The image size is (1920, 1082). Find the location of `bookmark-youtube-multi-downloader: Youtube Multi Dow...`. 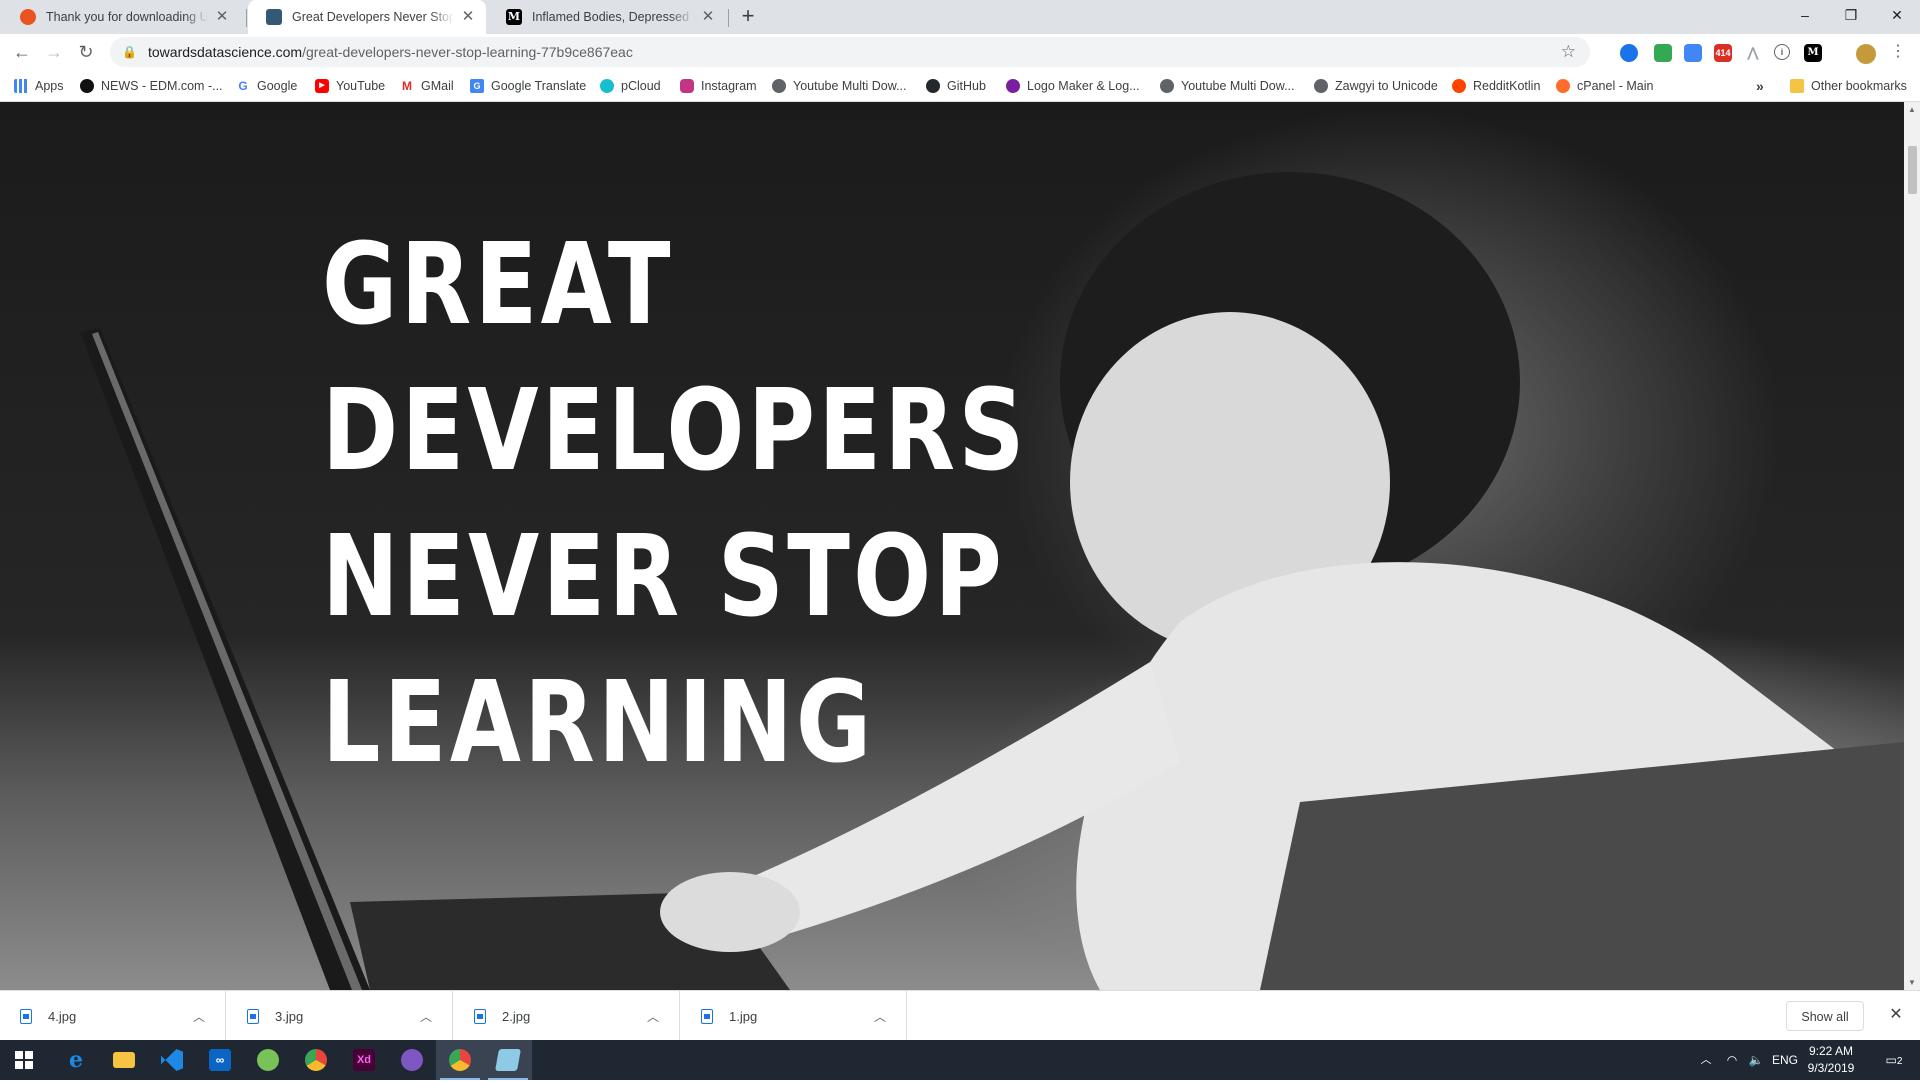

bookmark-youtube-multi-downloader: Youtube Multi Dow... is located at coordinates (839, 86).